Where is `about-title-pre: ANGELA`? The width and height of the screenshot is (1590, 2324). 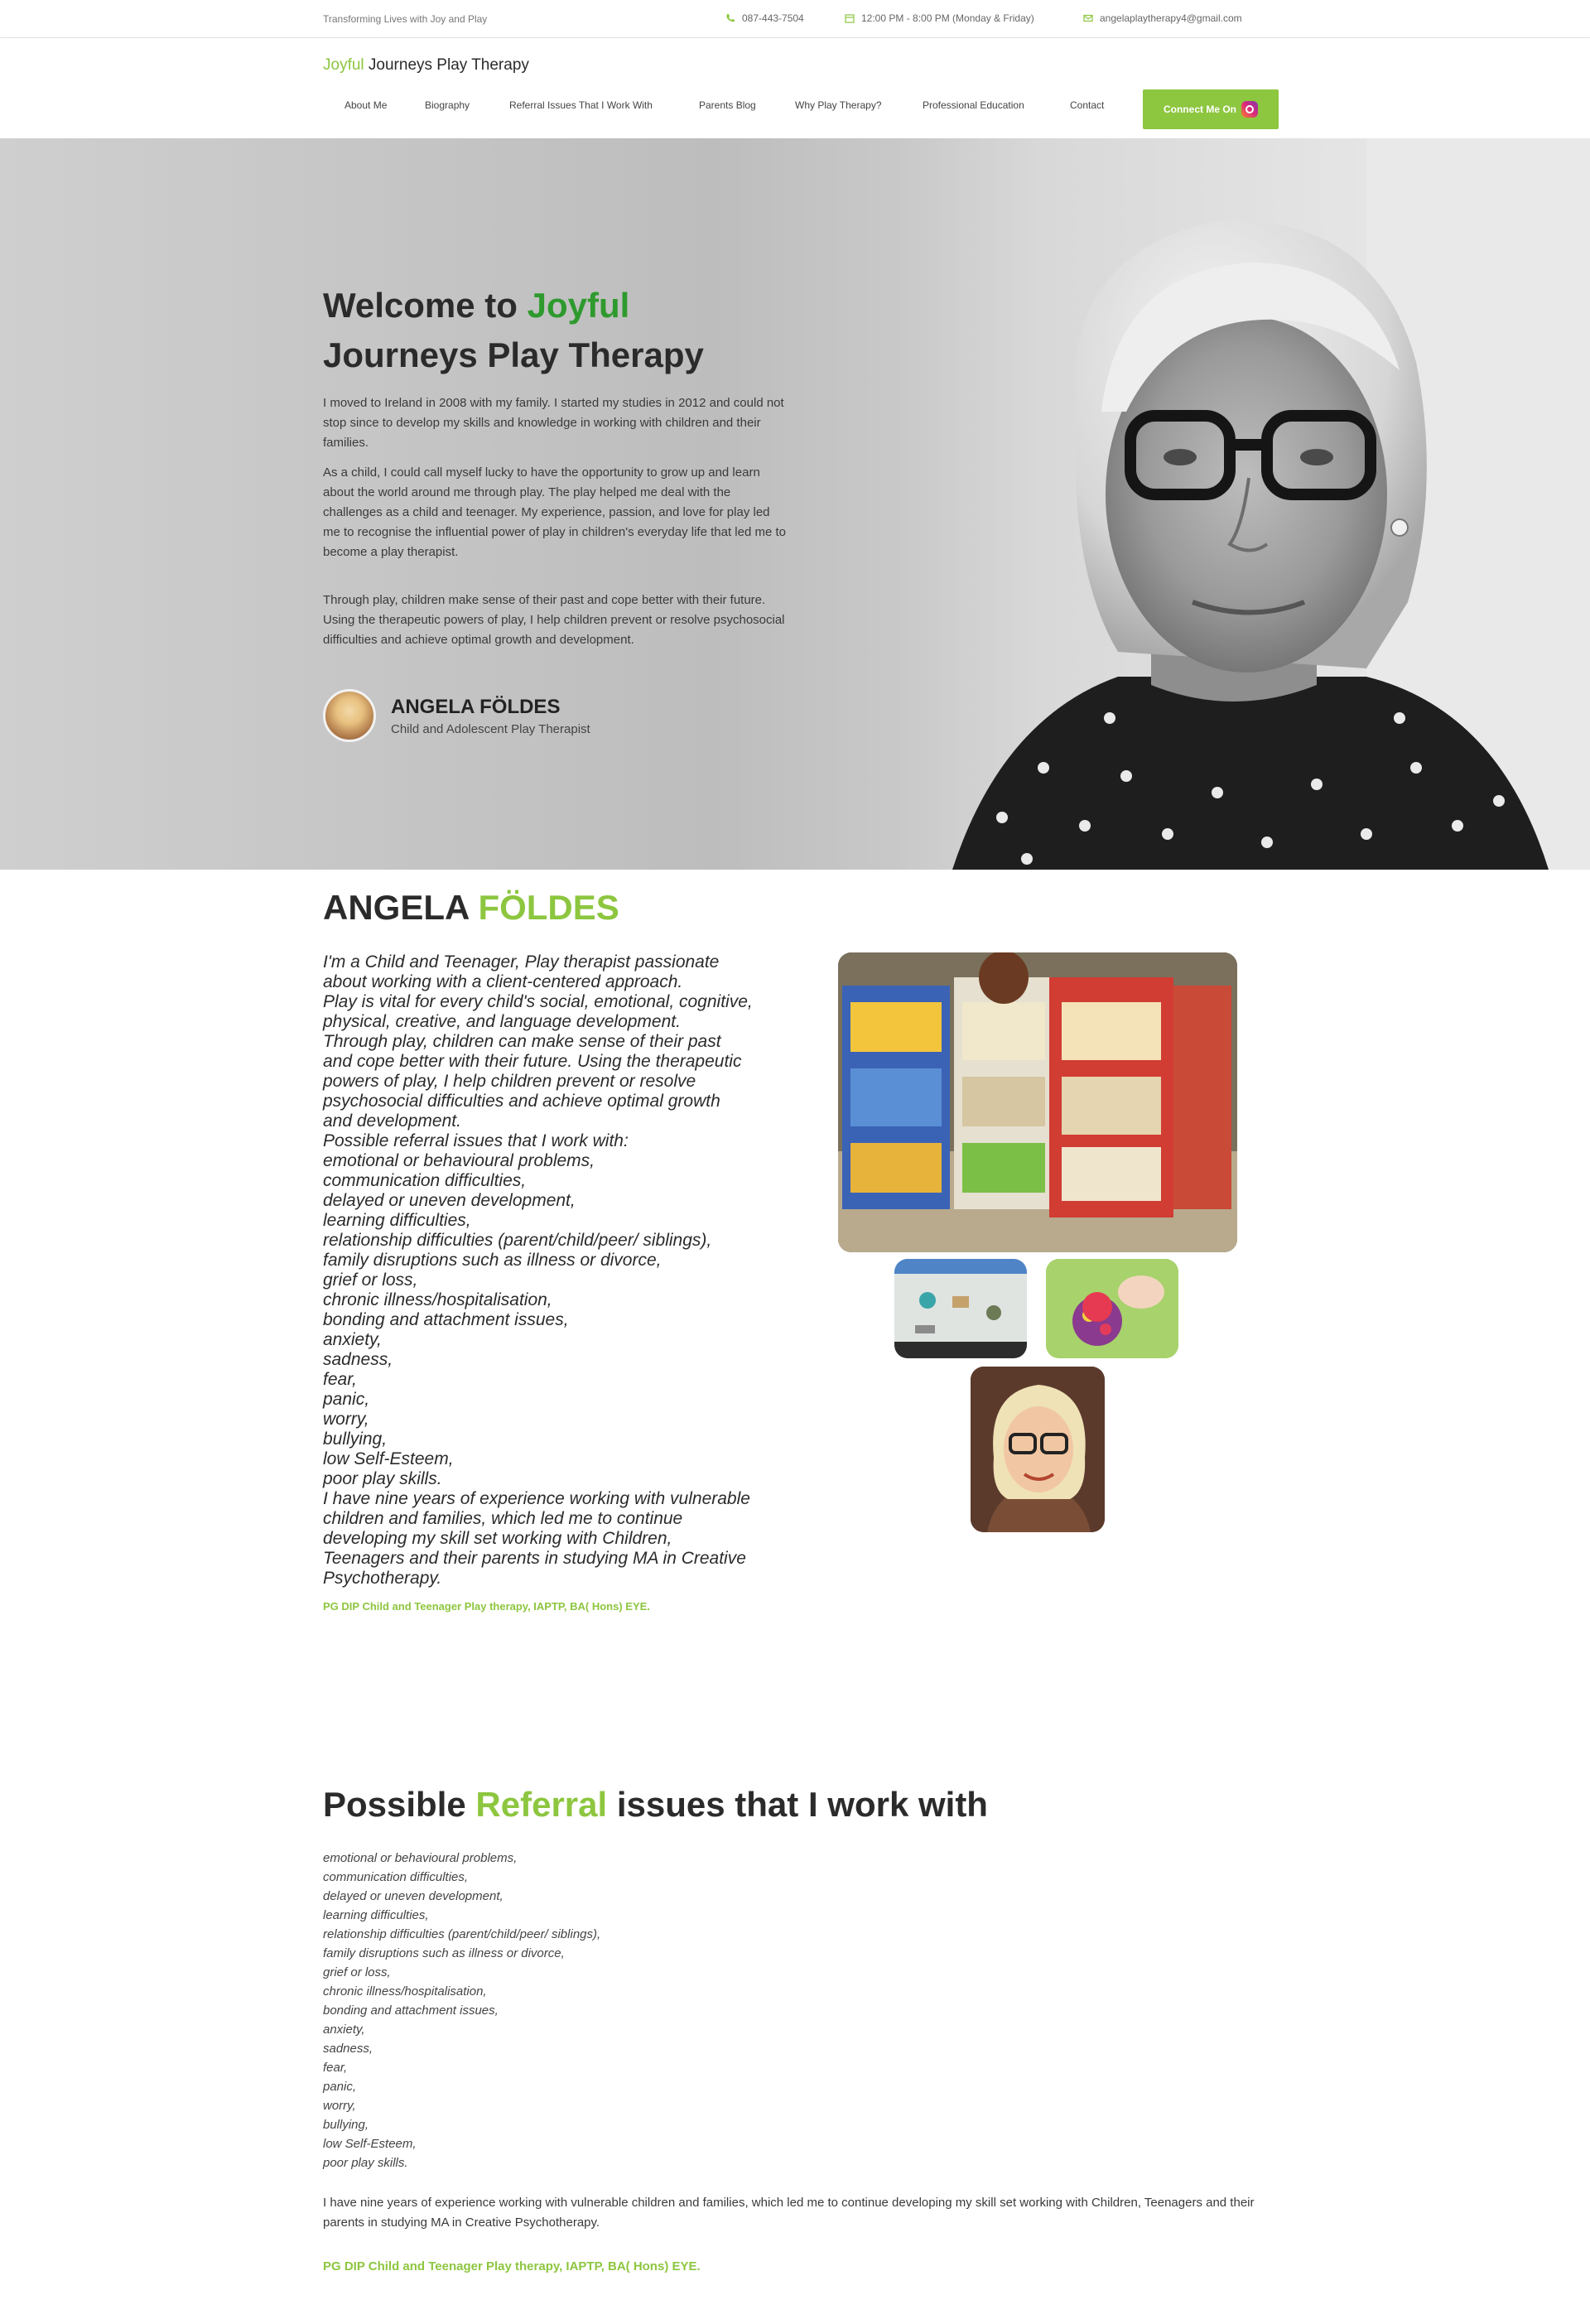
about-title-pre: ANGELA is located at coordinates (396, 907).